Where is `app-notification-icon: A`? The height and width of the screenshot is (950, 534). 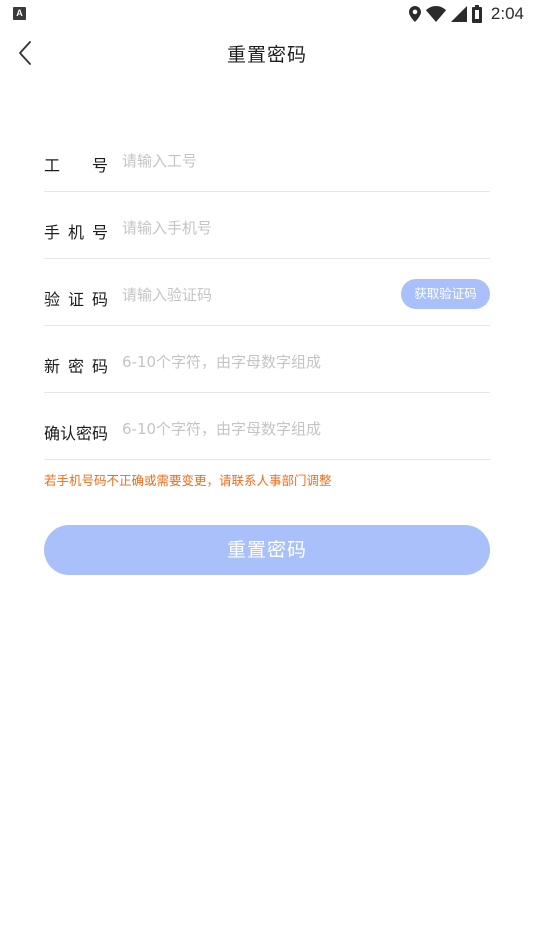 app-notification-icon: A is located at coordinates (19, 13).